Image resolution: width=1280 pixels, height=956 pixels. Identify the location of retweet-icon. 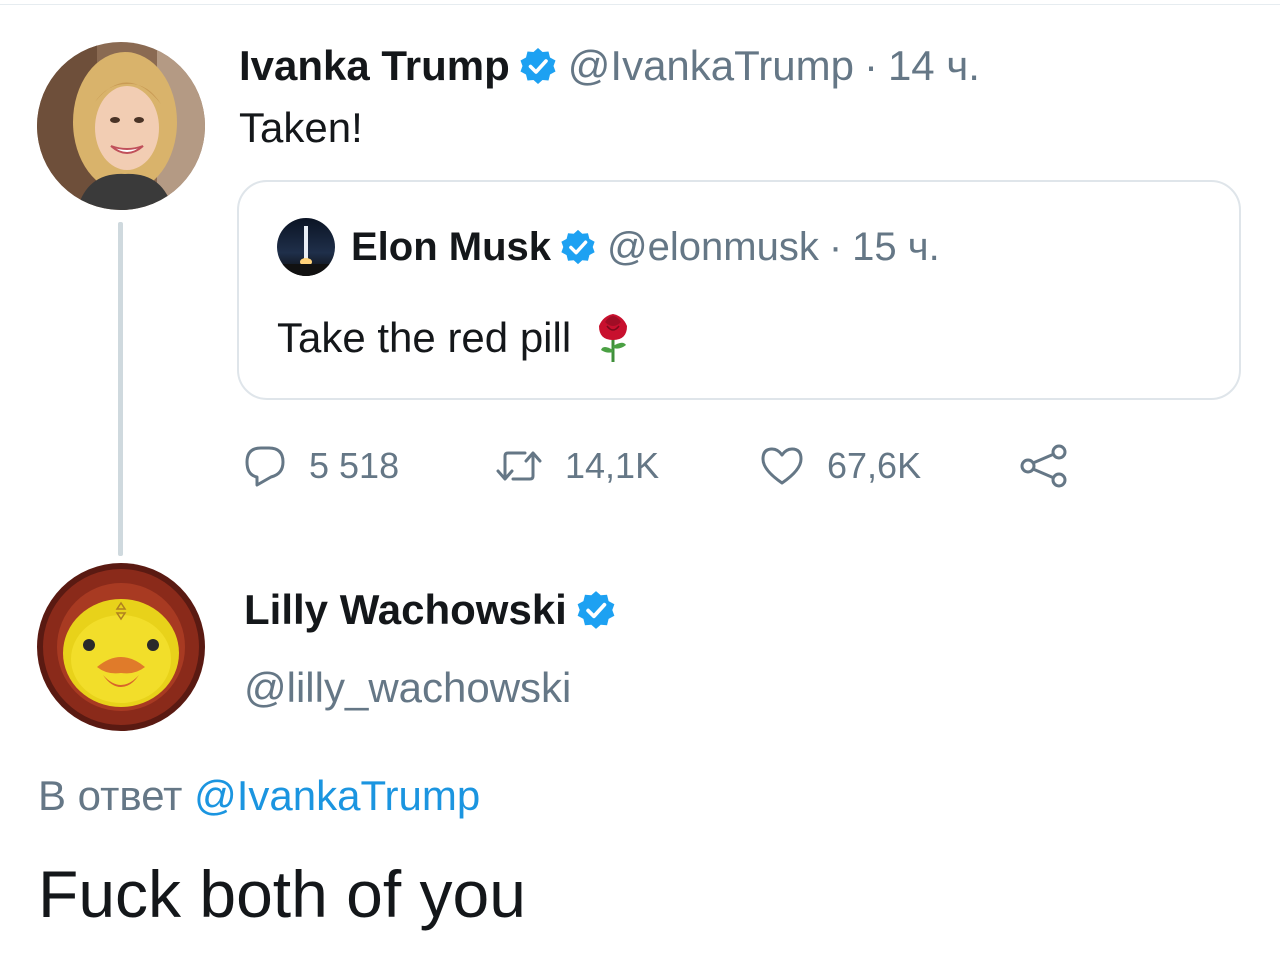
(519, 466).